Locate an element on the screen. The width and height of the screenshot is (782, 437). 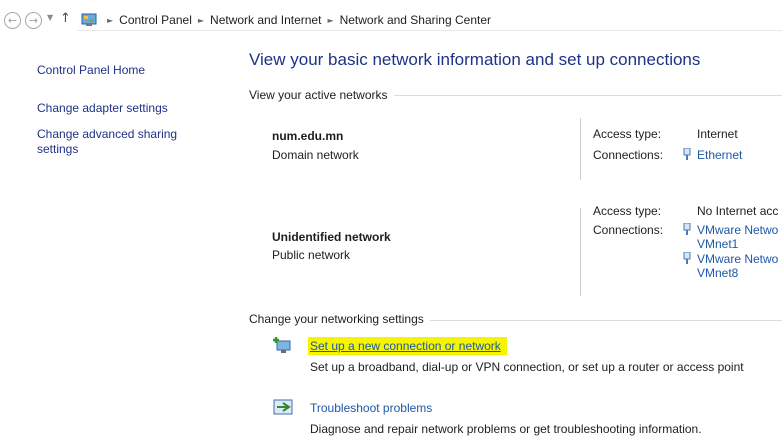
vmnet1-connection-link: VMware Netwo VMnet1 is located at coordinates (737, 237).